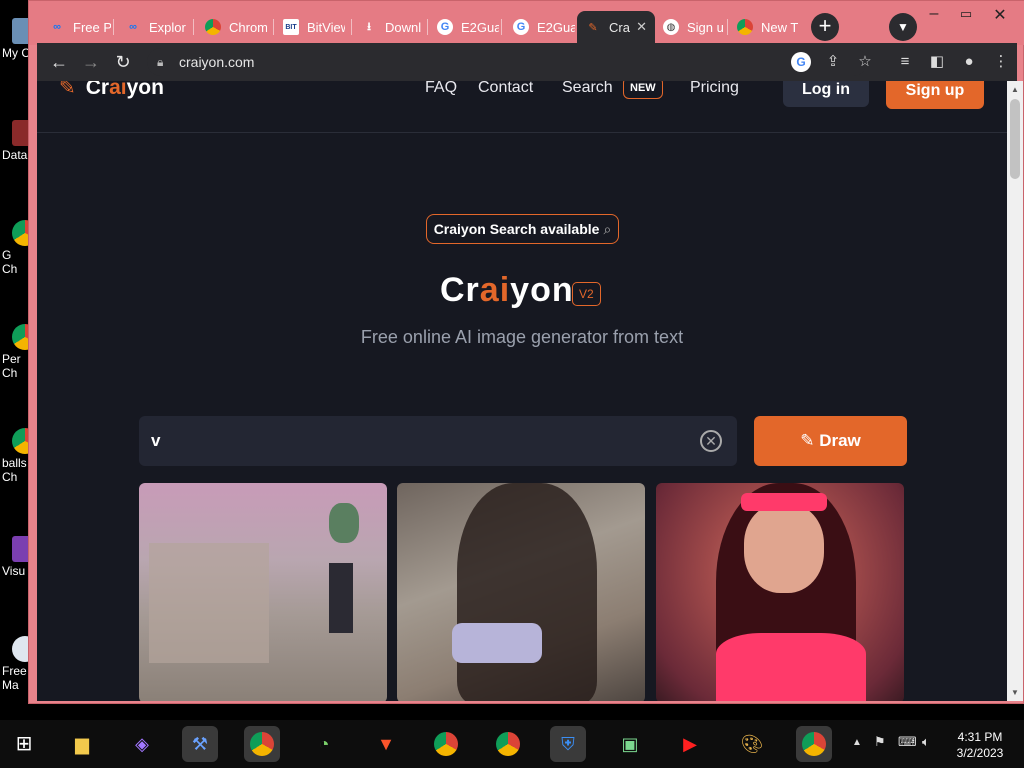  Describe the element at coordinates (969, 62) in the screenshot. I see `profile-icon: ●` at that location.